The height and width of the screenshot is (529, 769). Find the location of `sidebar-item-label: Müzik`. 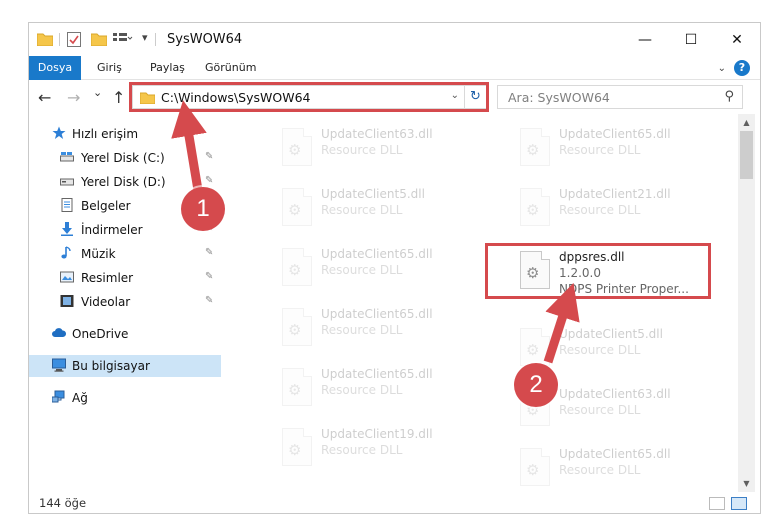

sidebar-item-label: Müzik is located at coordinates (98, 254).